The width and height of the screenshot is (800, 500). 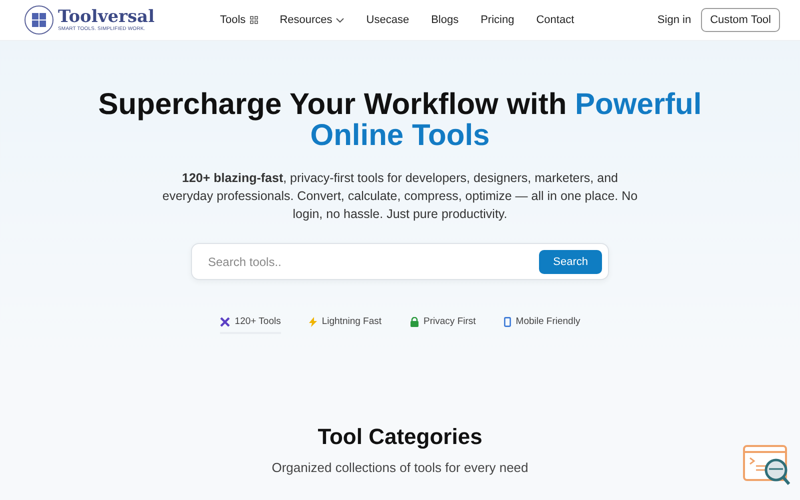 I want to click on sign-in-link: Sign in, so click(x=674, y=20).